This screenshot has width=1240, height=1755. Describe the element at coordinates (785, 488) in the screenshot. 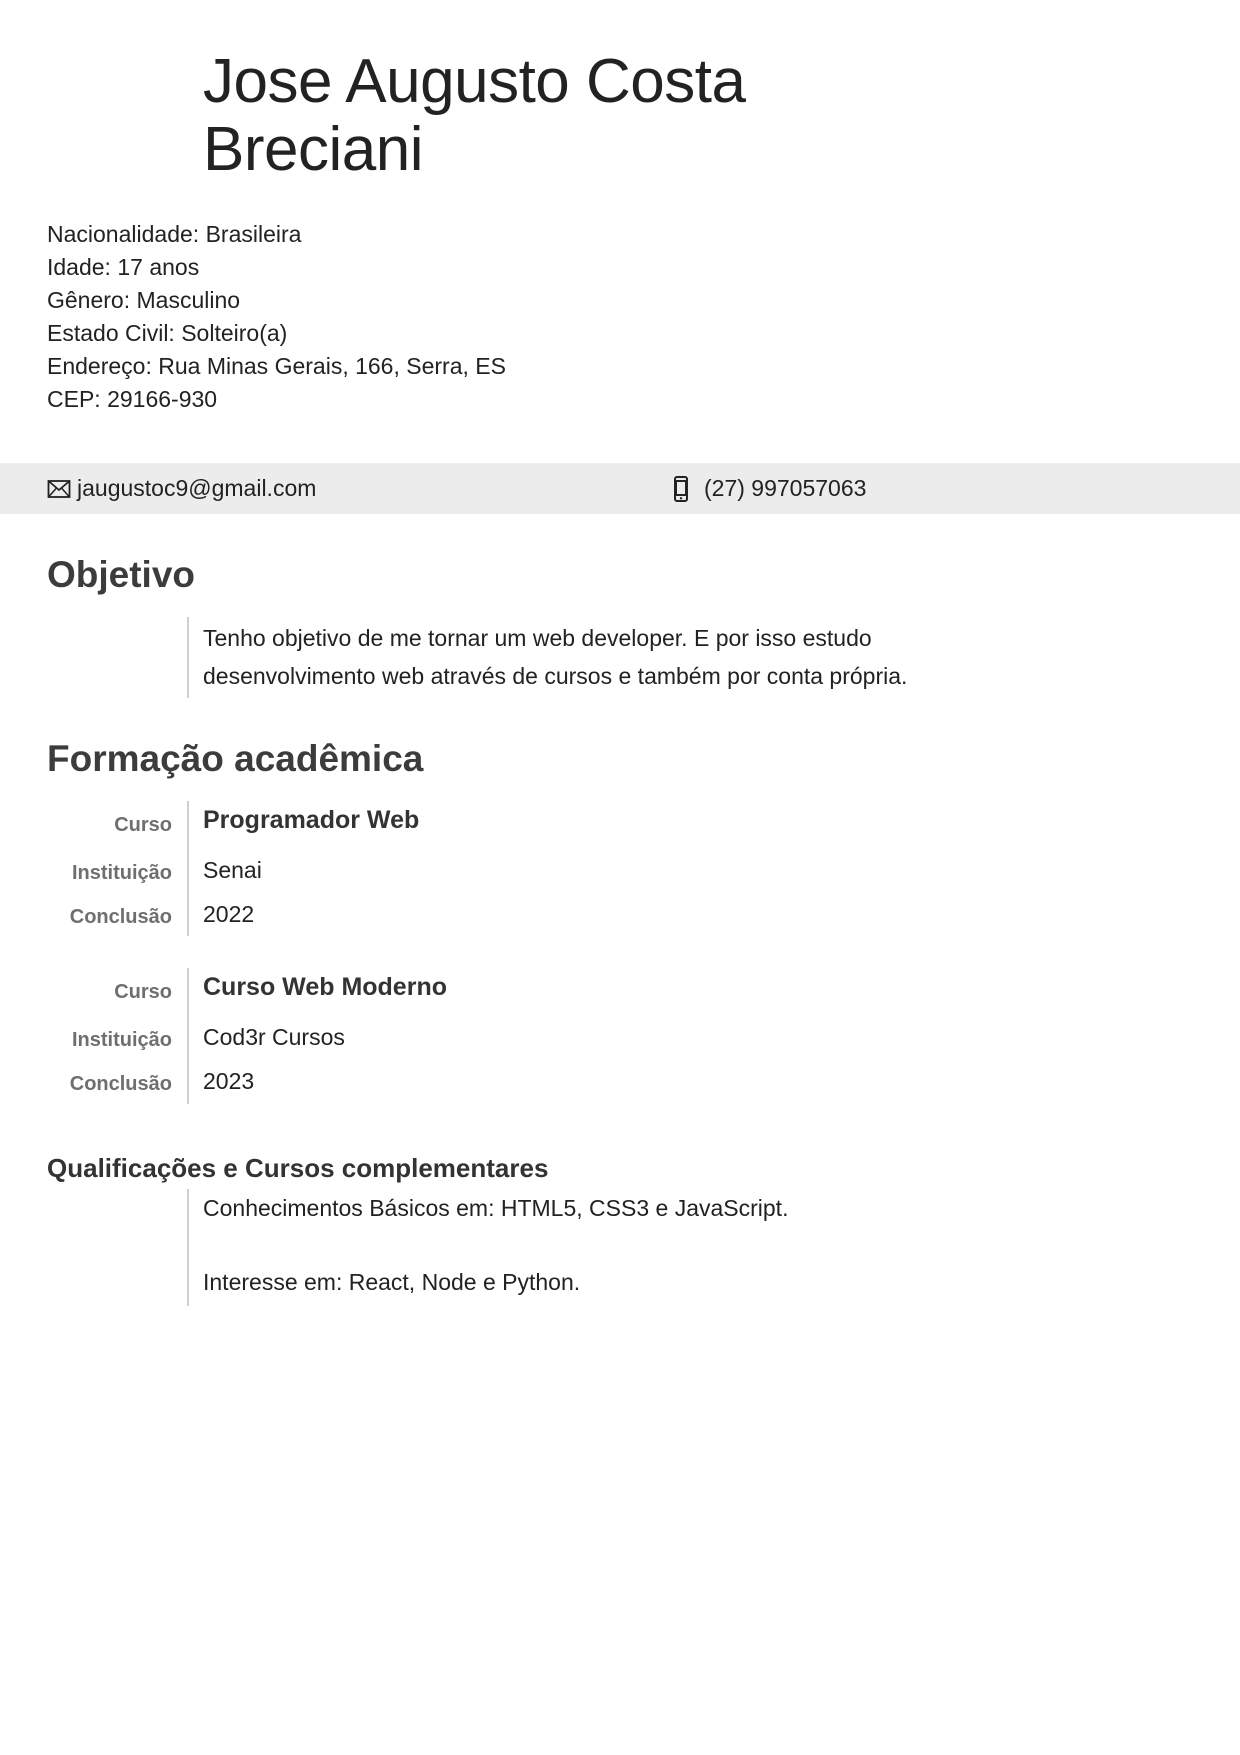

I see `phone-text: (27) 997057063` at that location.